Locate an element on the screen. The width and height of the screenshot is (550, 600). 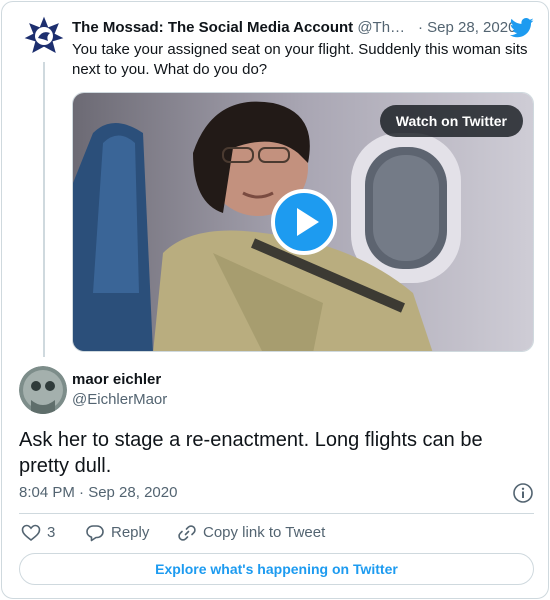
info-icon is located at coordinates (523, 493).